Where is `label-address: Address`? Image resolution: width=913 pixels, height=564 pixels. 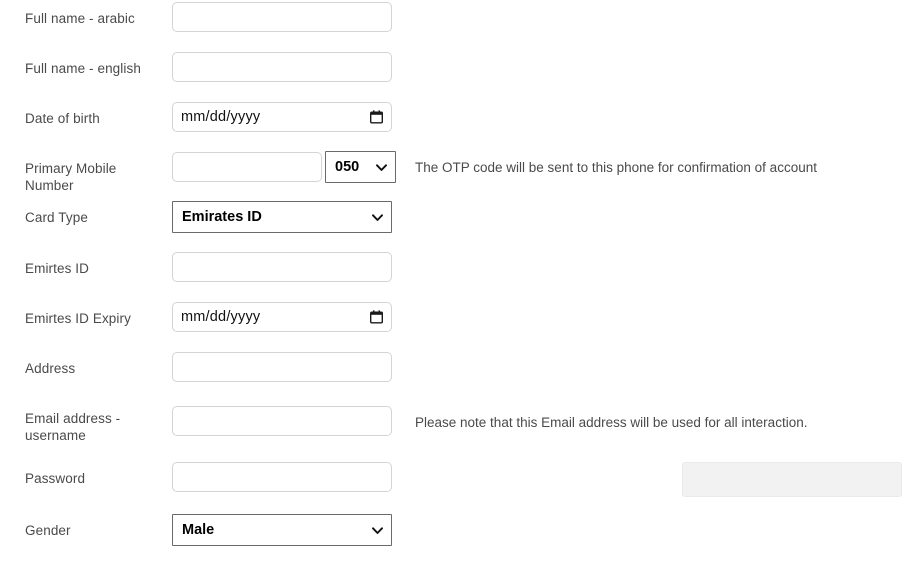
label-address: Address is located at coordinates (50, 368).